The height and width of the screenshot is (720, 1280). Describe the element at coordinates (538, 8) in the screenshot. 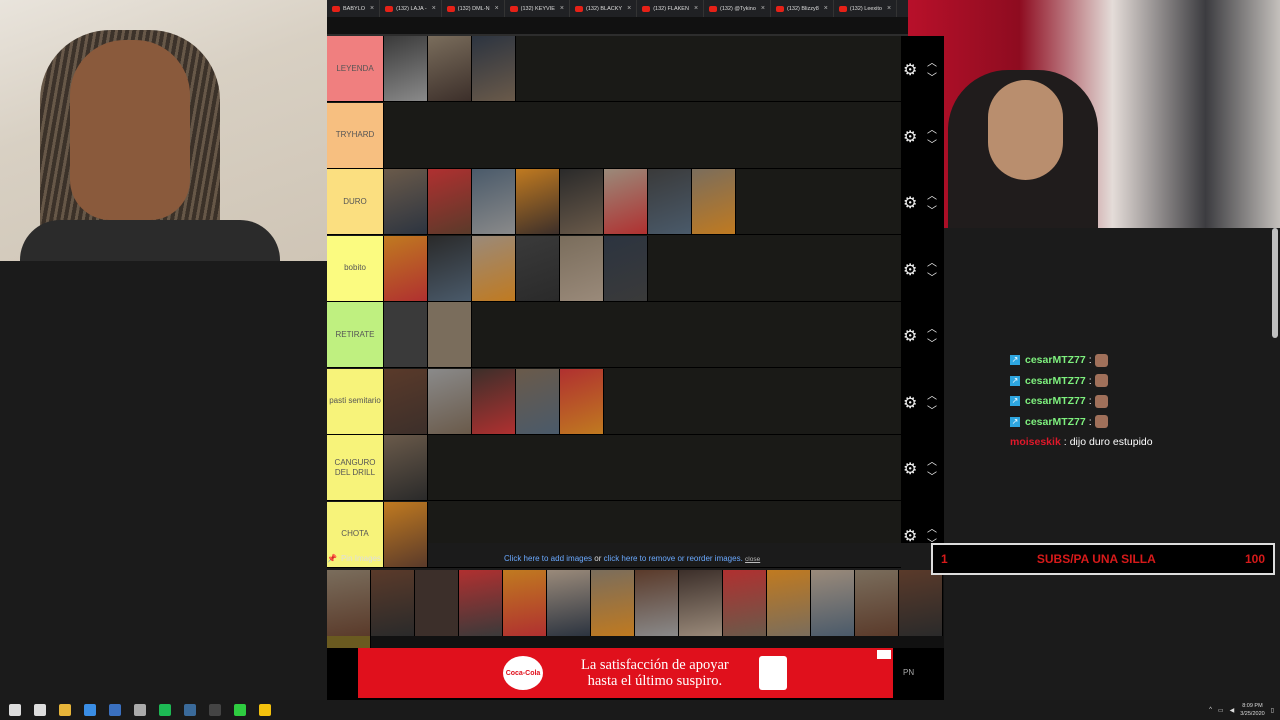

I see `browser-tab: (132) KEYVIE ×` at that location.